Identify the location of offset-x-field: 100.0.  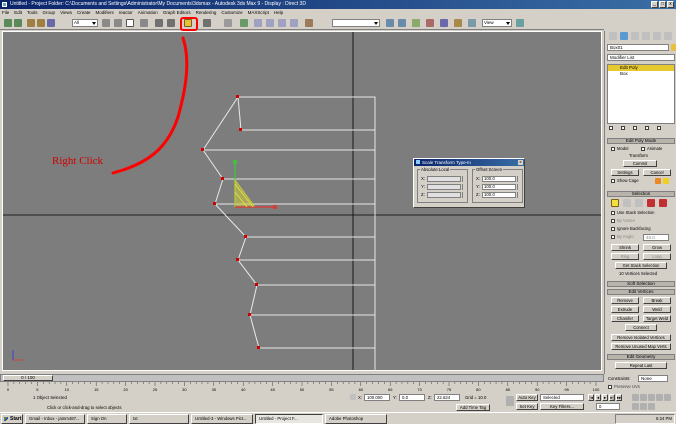
(499, 179).